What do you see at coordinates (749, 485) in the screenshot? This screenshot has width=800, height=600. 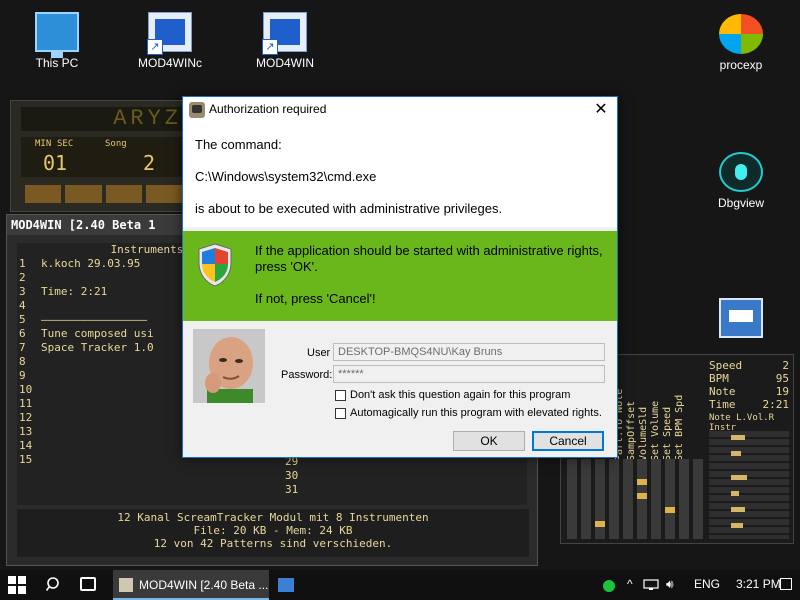 I see `channel-meters` at bounding box center [749, 485].